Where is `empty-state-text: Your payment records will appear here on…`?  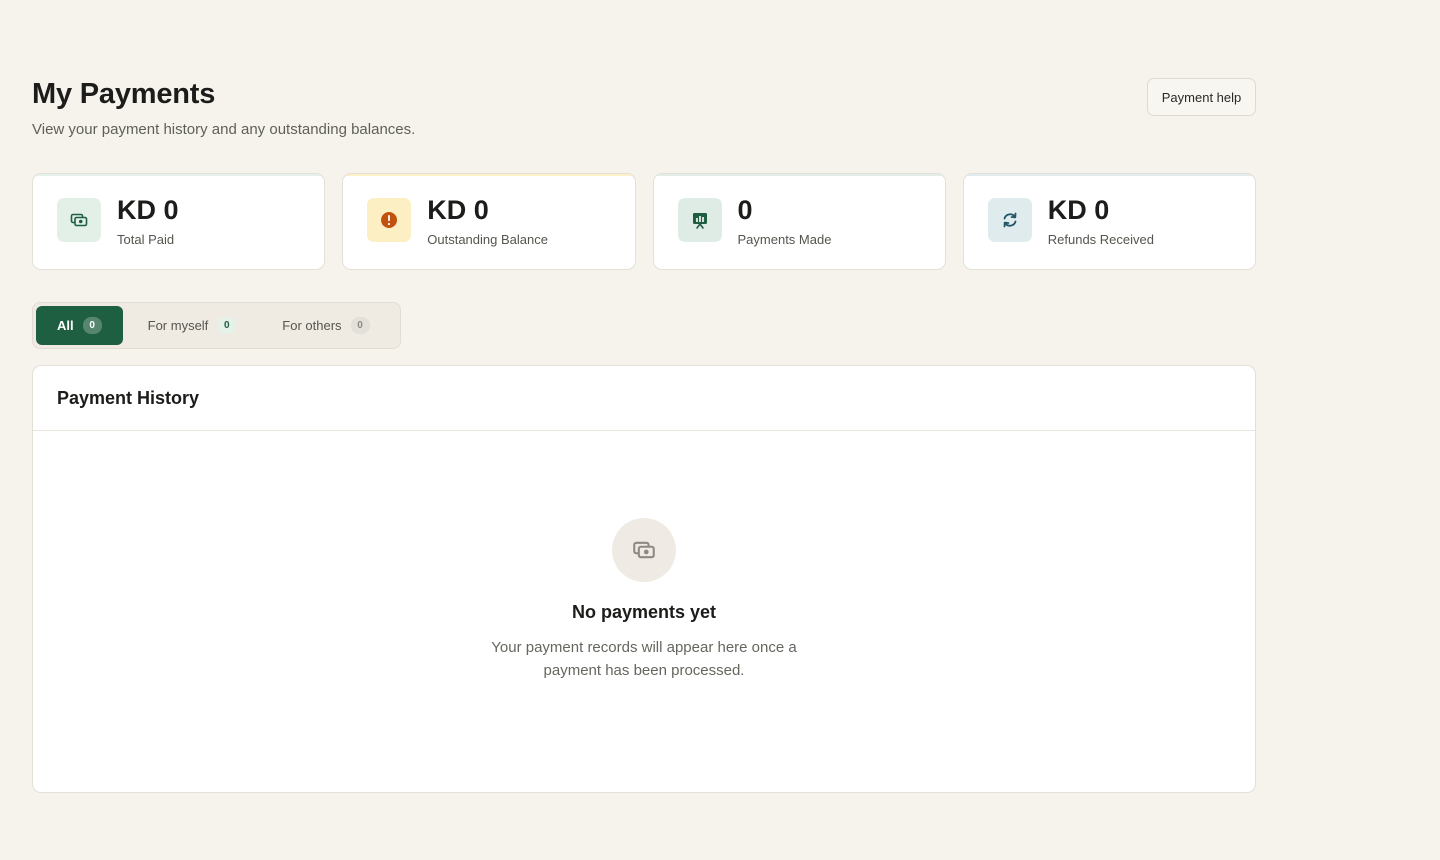 empty-state-text: Your payment records will appear here on… is located at coordinates (644, 659).